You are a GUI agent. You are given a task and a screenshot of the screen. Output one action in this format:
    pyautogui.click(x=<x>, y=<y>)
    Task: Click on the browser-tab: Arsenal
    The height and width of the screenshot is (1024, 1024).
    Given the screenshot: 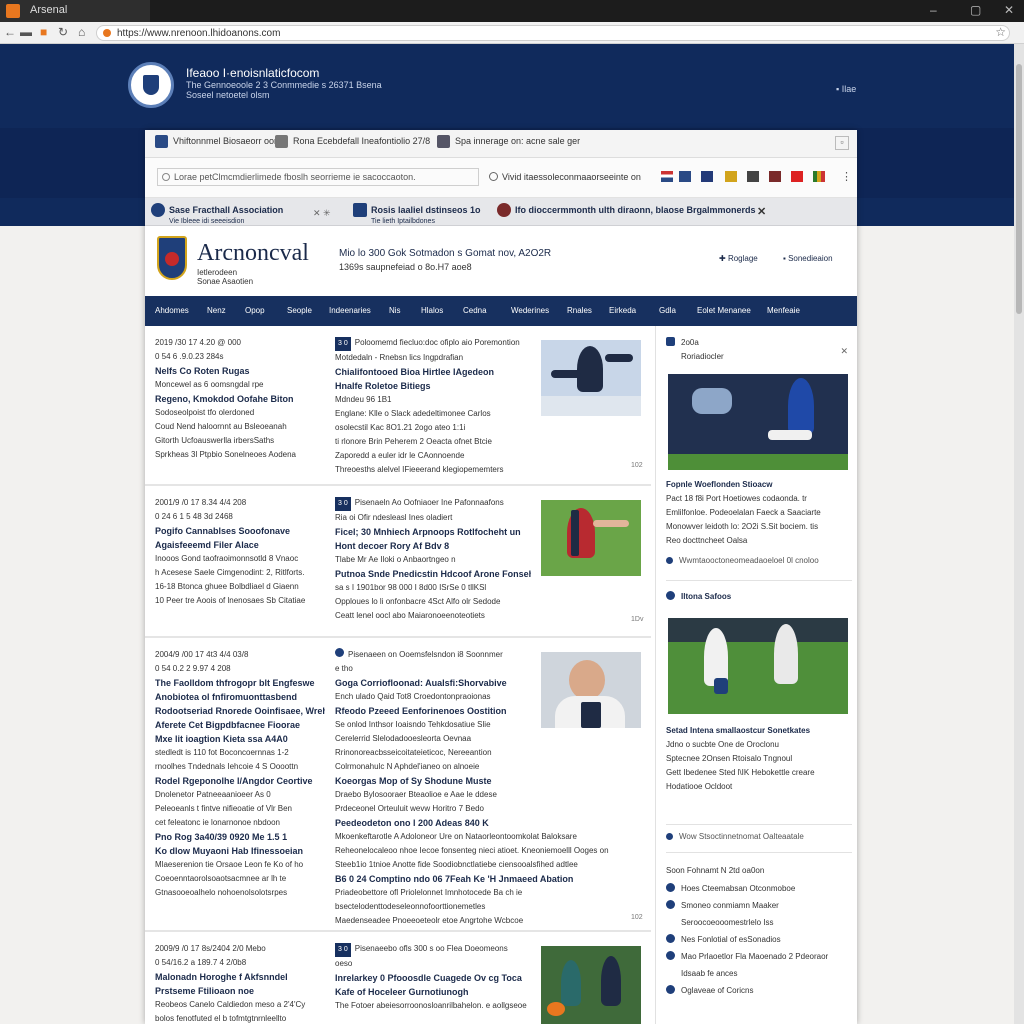 What is the action you would take?
    pyautogui.click(x=75, y=11)
    